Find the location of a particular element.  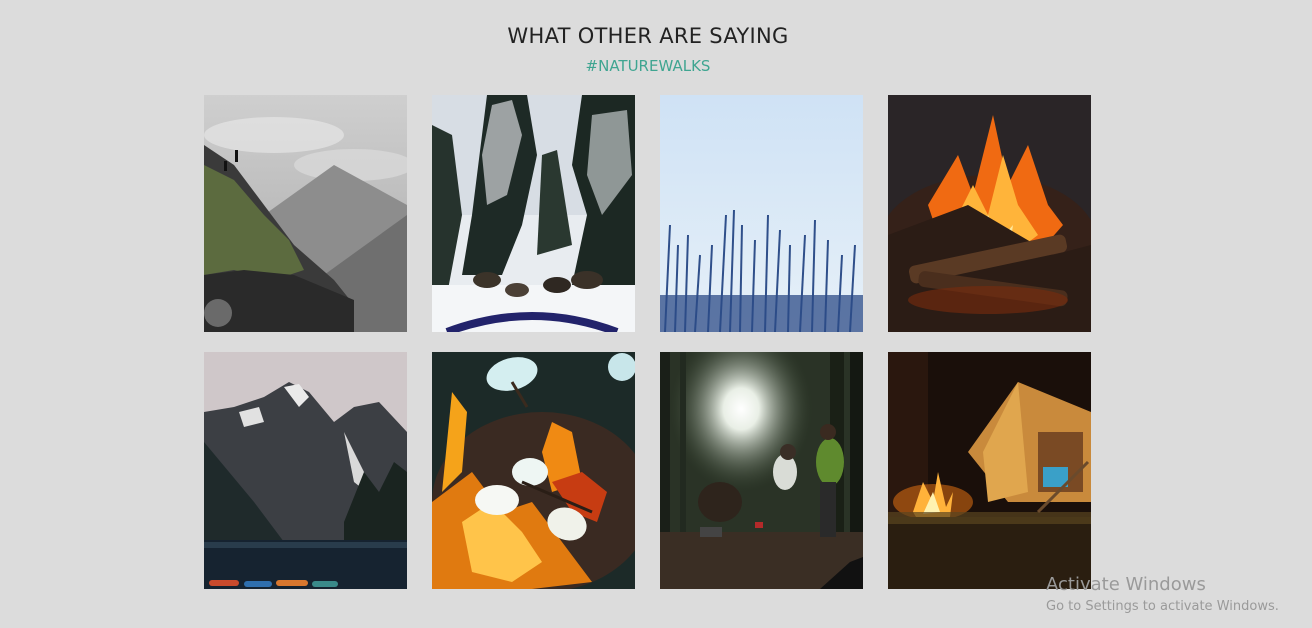

gallery-photo-marshmallows is located at coordinates (533, 470).